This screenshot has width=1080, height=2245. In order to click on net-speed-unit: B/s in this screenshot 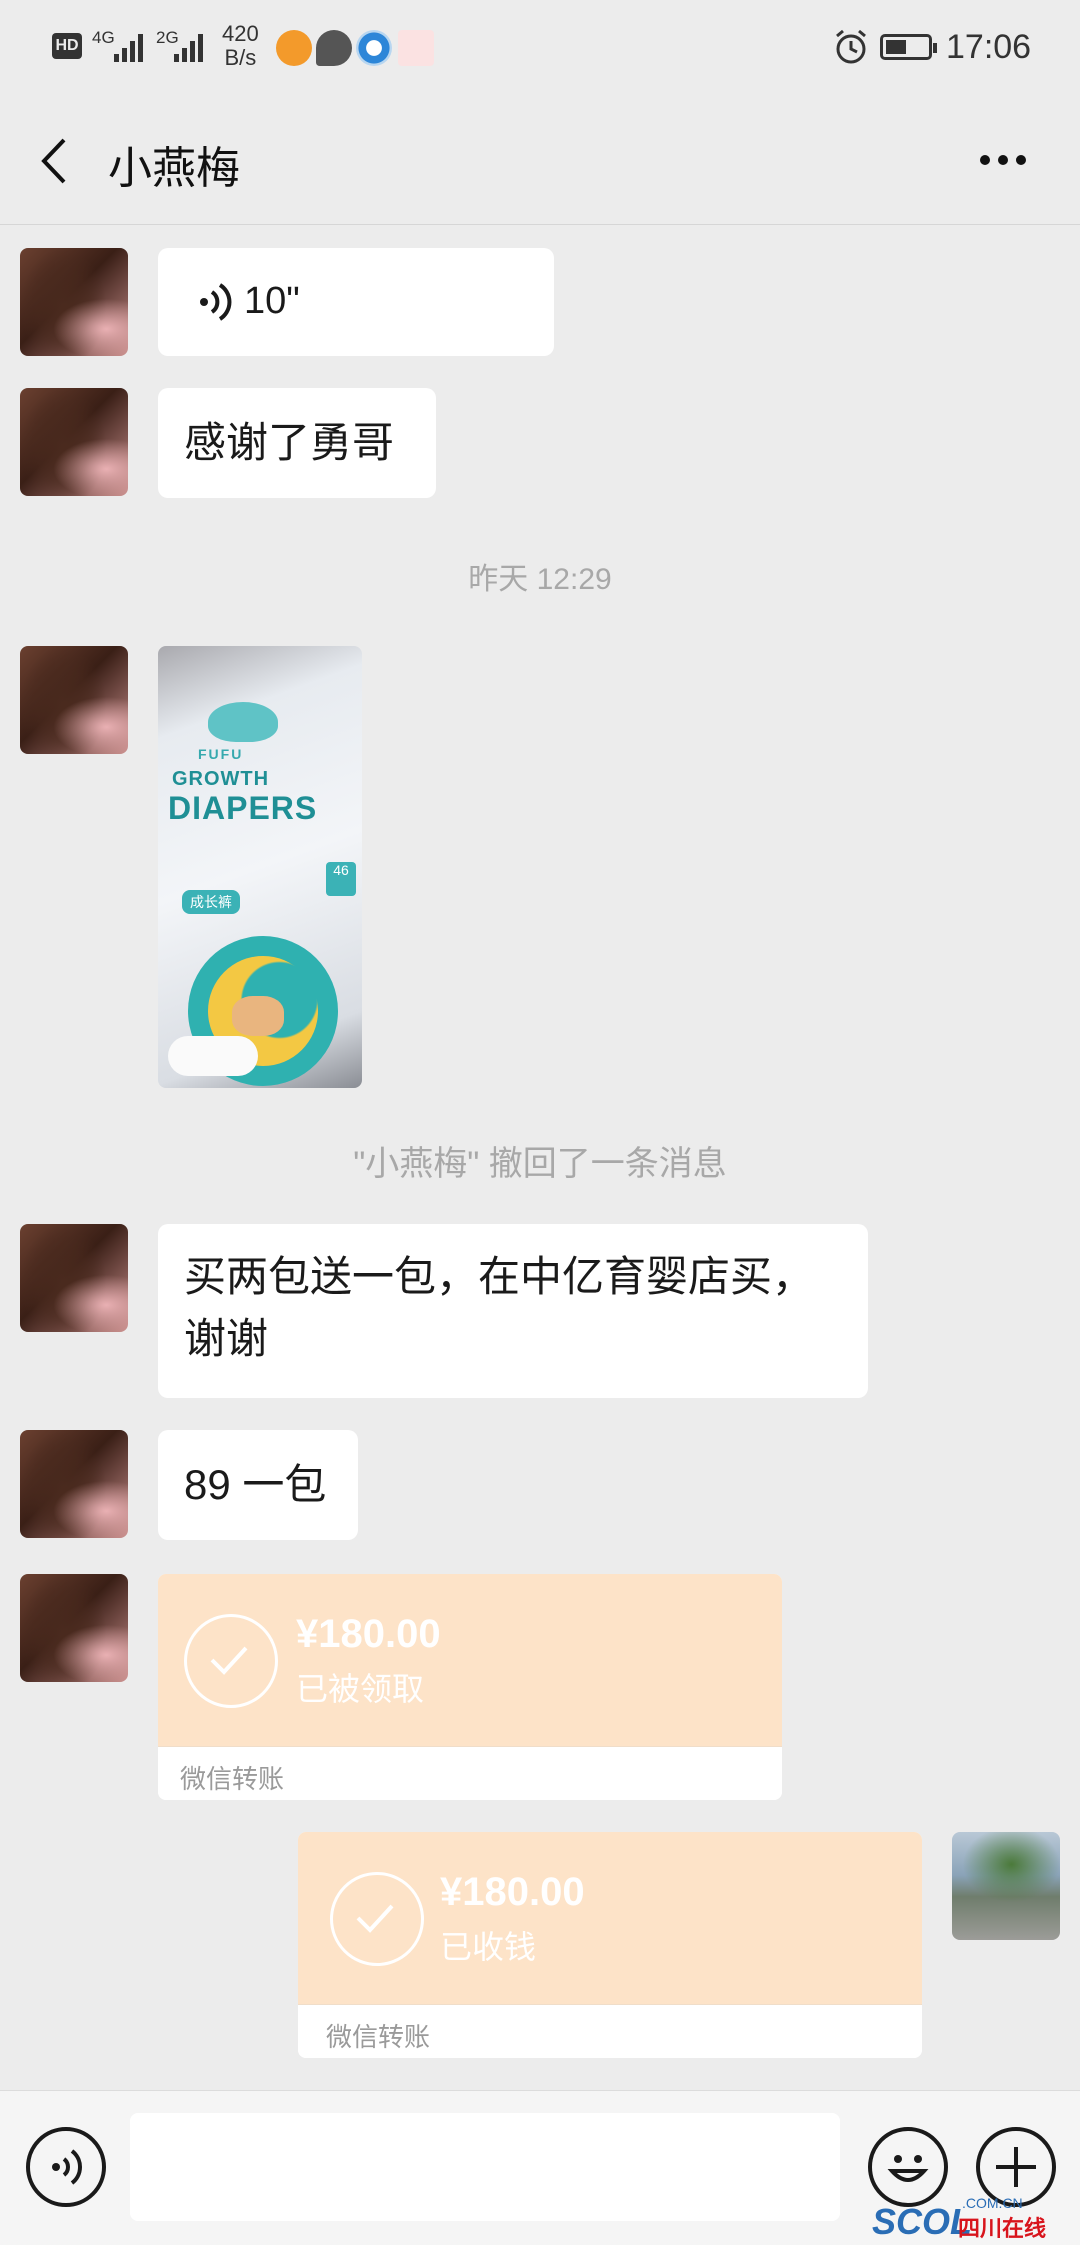, I will do `click(240, 57)`.